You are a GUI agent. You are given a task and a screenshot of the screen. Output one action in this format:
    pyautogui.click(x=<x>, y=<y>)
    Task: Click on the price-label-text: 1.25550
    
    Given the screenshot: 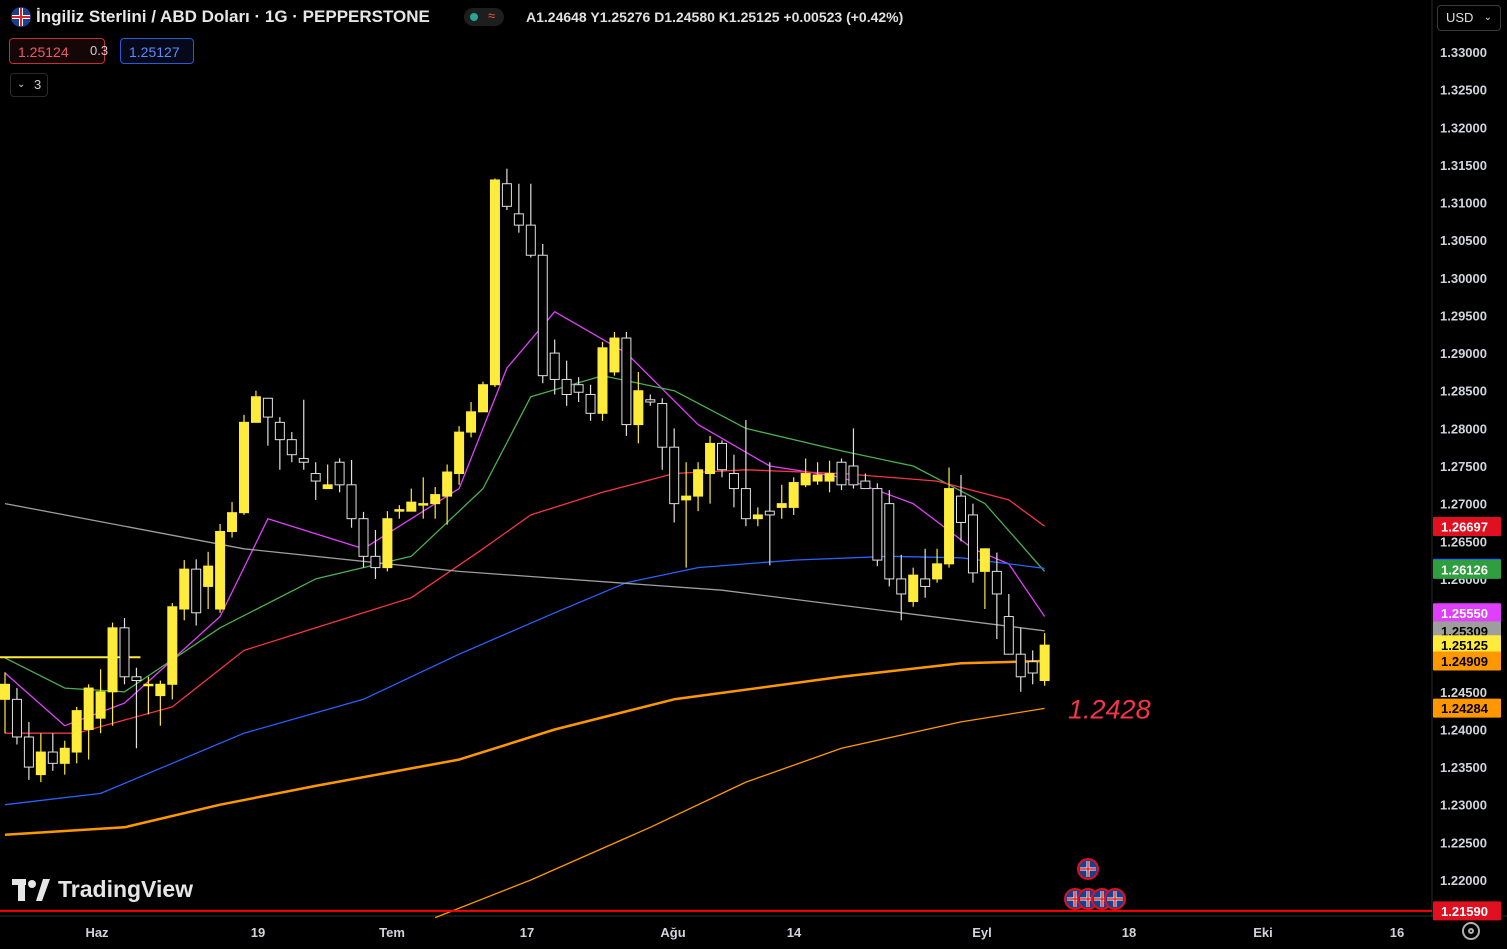 What is the action you would take?
    pyautogui.click(x=1464, y=613)
    